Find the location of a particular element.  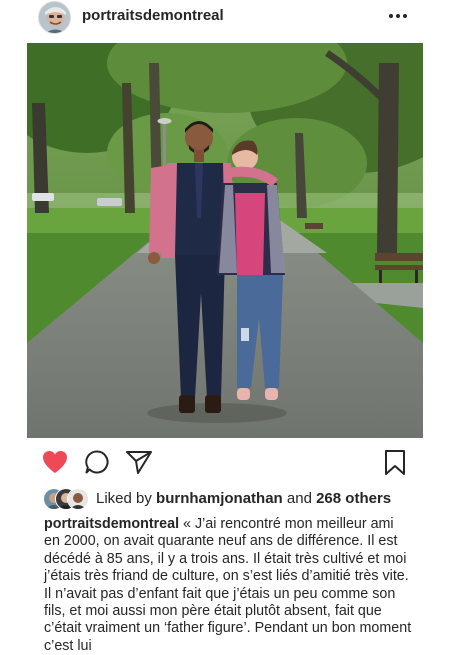

post-actions is located at coordinates (225, 462).